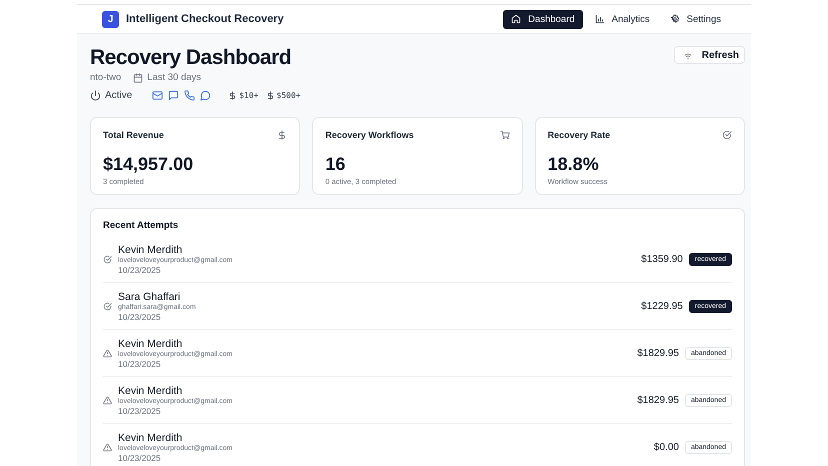 Image resolution: width=828 pixels, height=466 pixels. I want to click on bar-chart-icon, so click(599, 19).